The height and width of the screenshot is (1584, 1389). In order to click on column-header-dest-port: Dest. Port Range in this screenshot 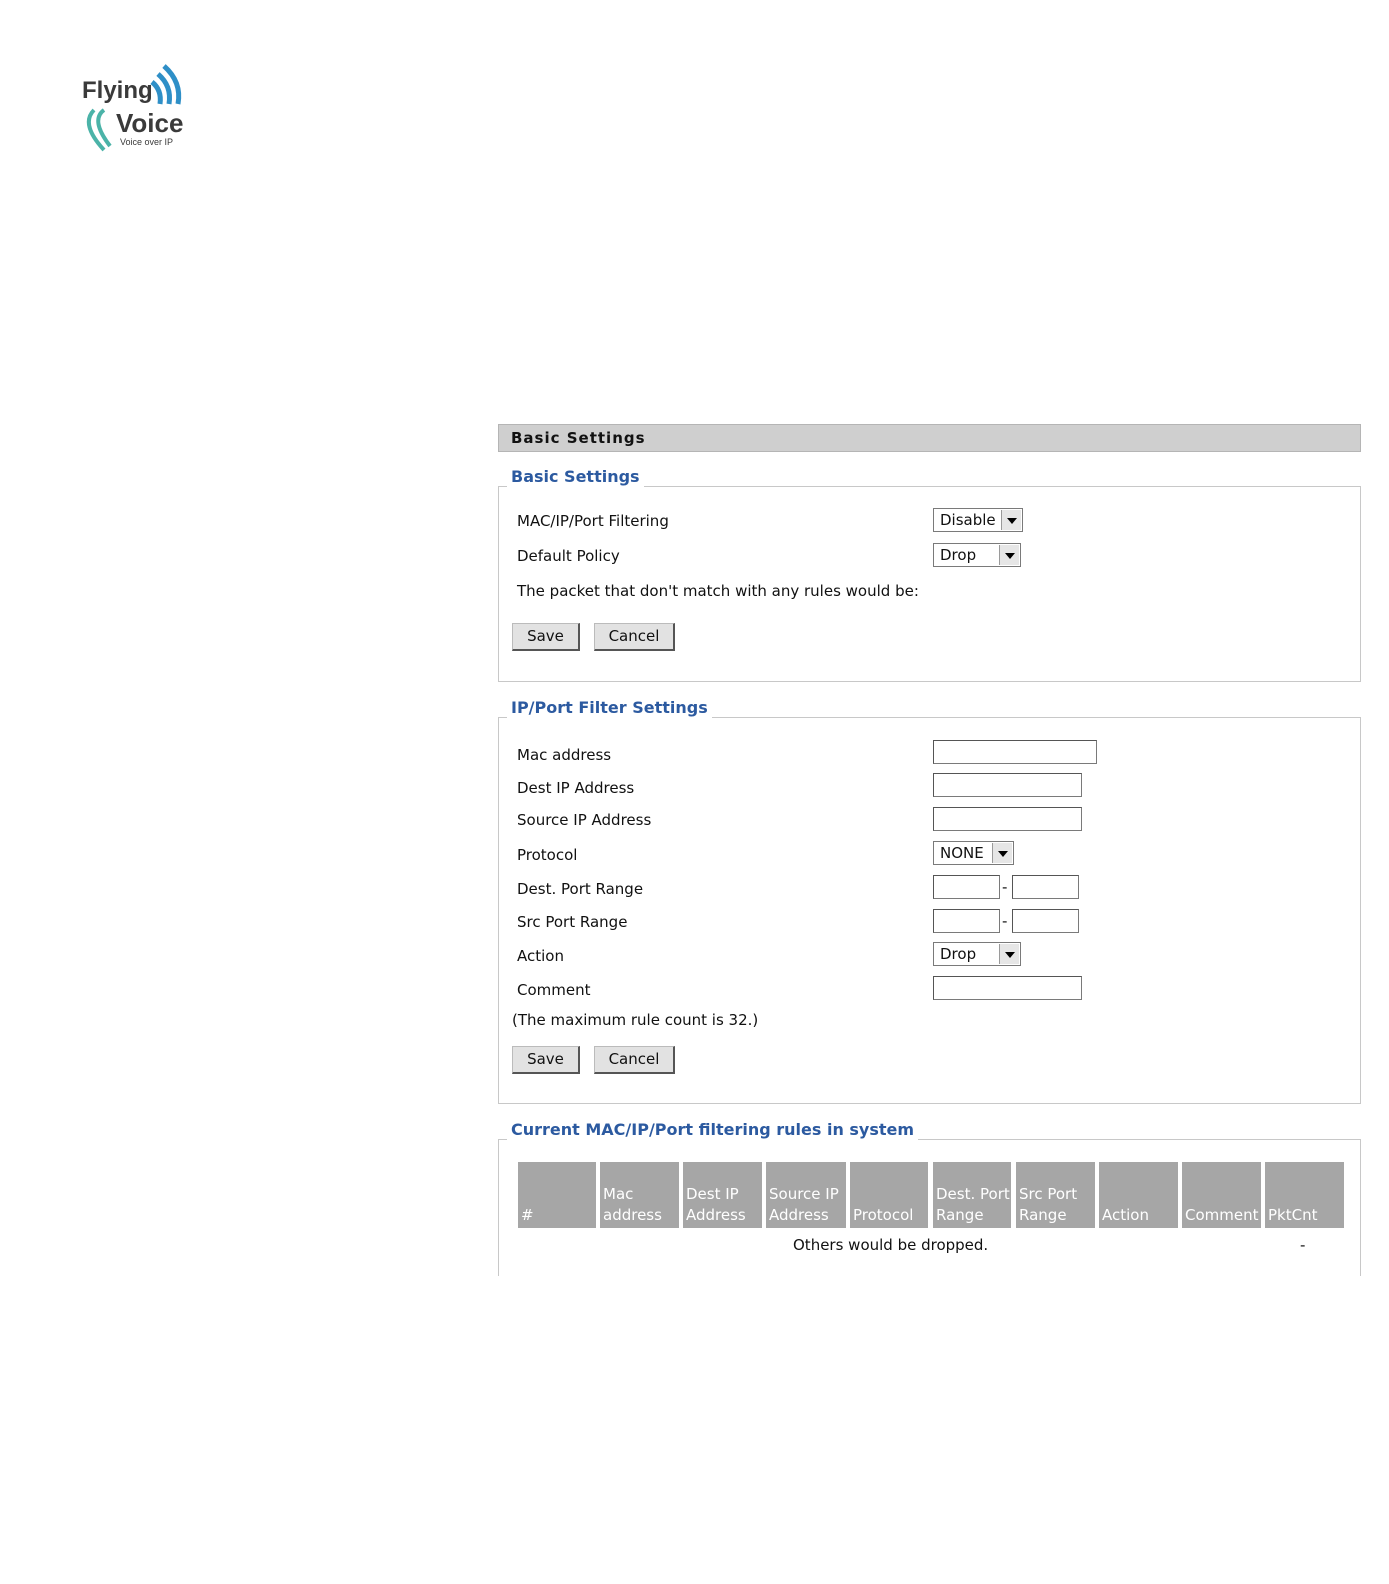, I will do `click(972, 1195)`.